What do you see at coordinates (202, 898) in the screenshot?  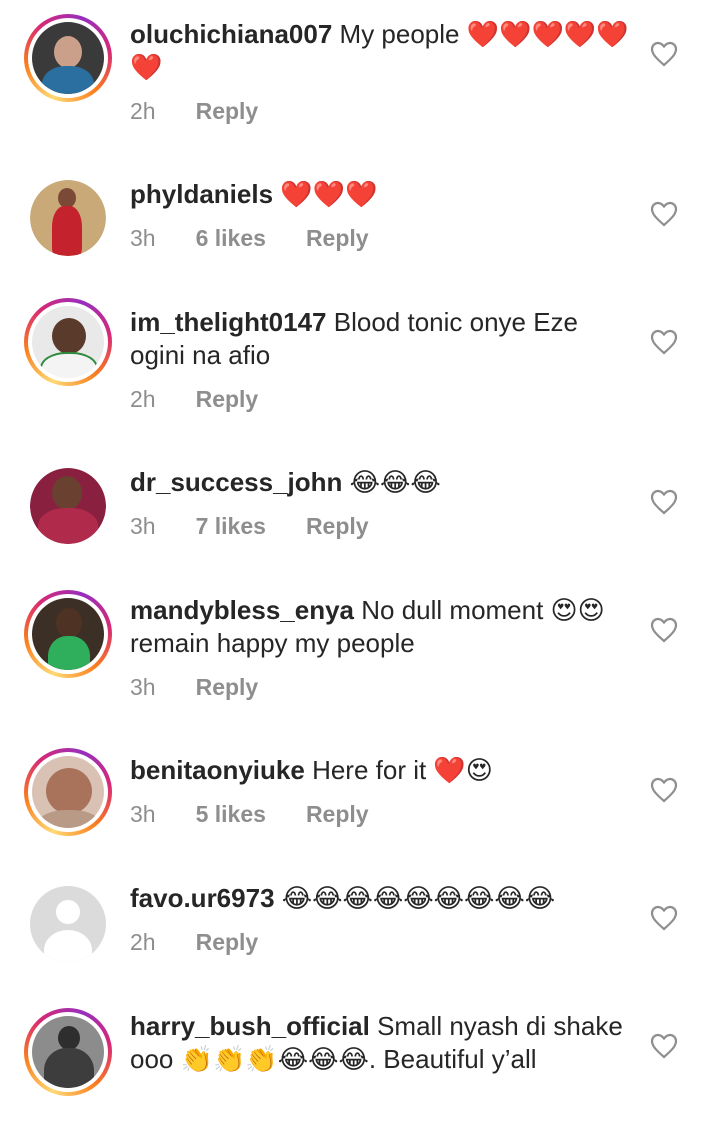 I see `comment-username: favo.ur6973` at bounding box center [202, 898].